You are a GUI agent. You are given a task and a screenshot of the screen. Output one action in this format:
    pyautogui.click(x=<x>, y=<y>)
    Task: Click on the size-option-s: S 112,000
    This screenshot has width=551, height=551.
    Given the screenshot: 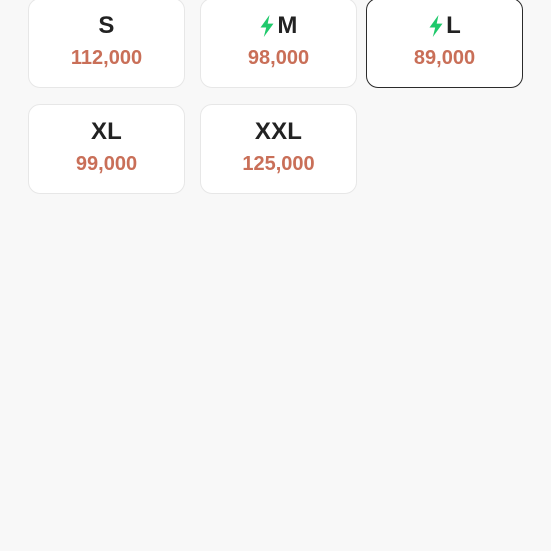 What is the action you would take?
    pyautogui.click(x=106, y=44)
    